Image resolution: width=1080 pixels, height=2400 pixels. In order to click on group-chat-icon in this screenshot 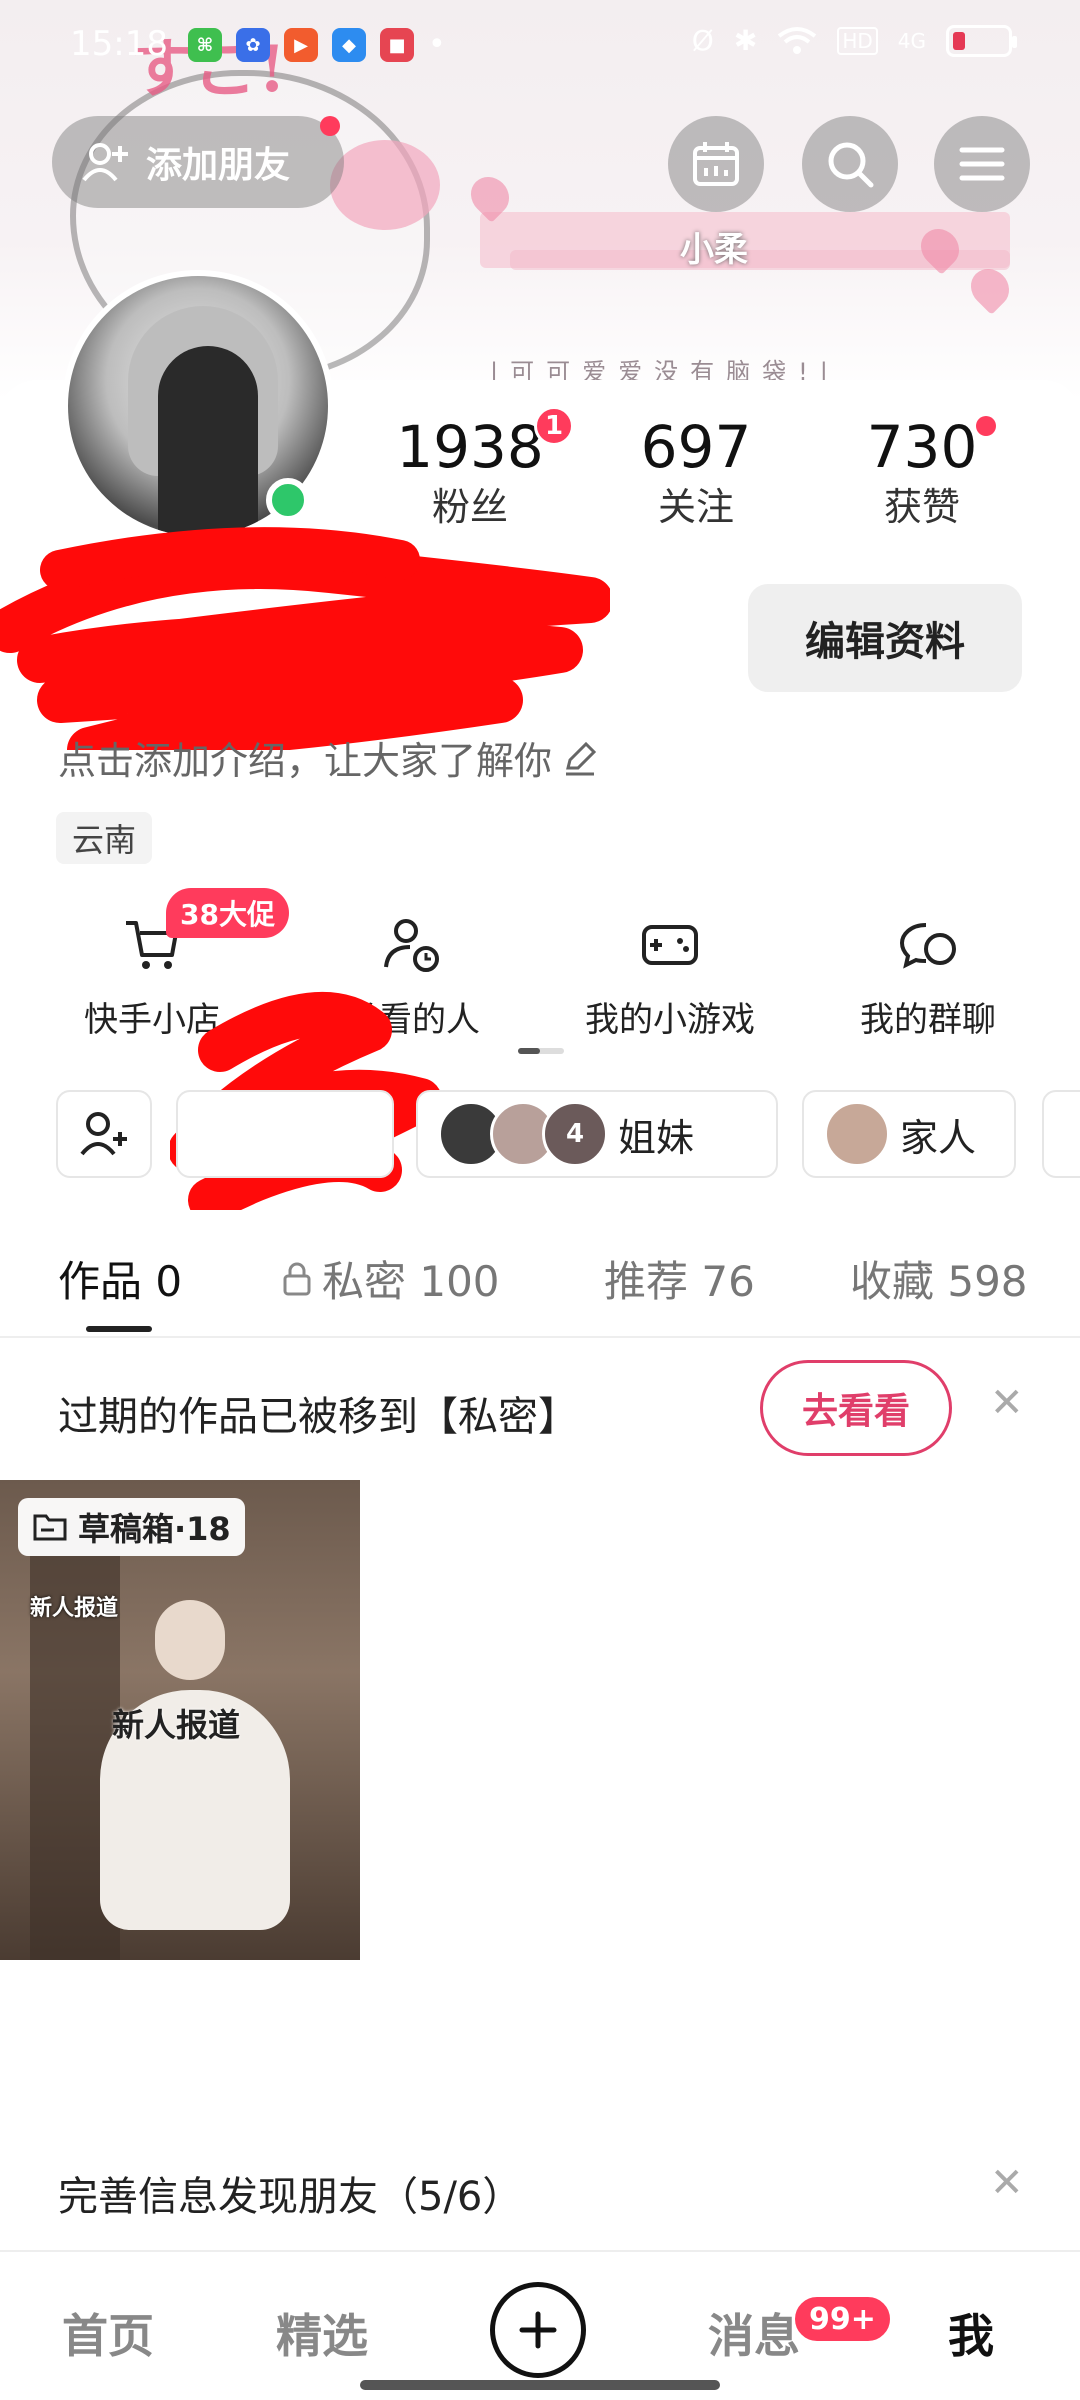, I will do `click(927, 946)`.